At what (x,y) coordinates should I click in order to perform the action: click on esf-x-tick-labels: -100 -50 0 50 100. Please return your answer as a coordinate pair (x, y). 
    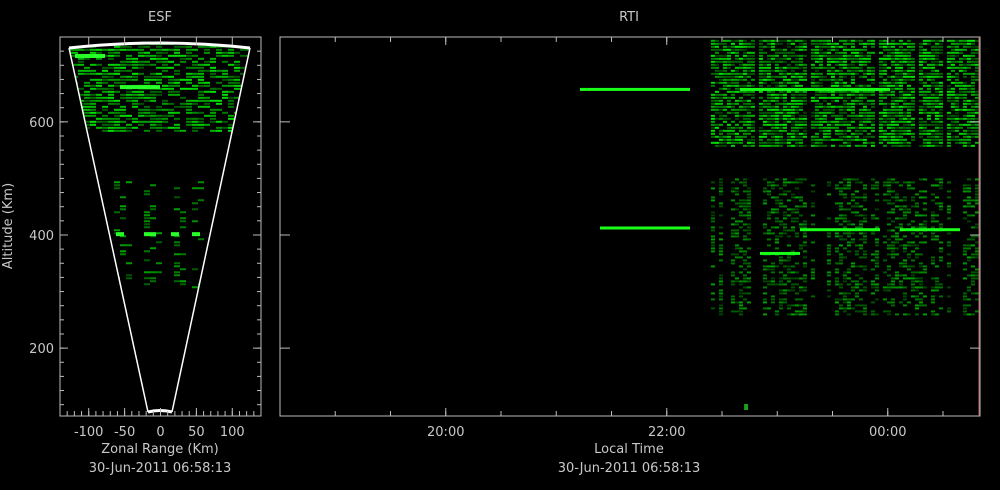
    Looking at the image, I should click on (159, 432).